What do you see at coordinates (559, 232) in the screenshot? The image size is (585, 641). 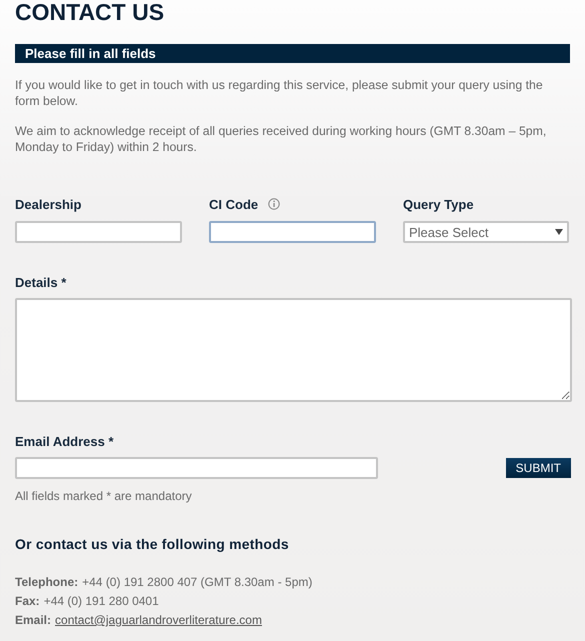 I see `caret-icon` at bounding box center [559, 232].